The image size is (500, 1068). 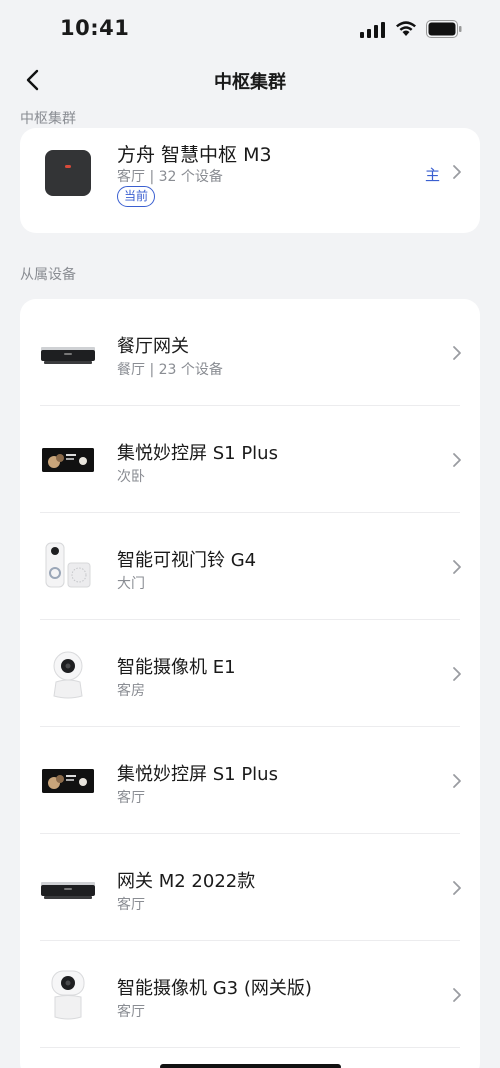 I want to click on current-badge: 当前, so click(x=136, y=196).